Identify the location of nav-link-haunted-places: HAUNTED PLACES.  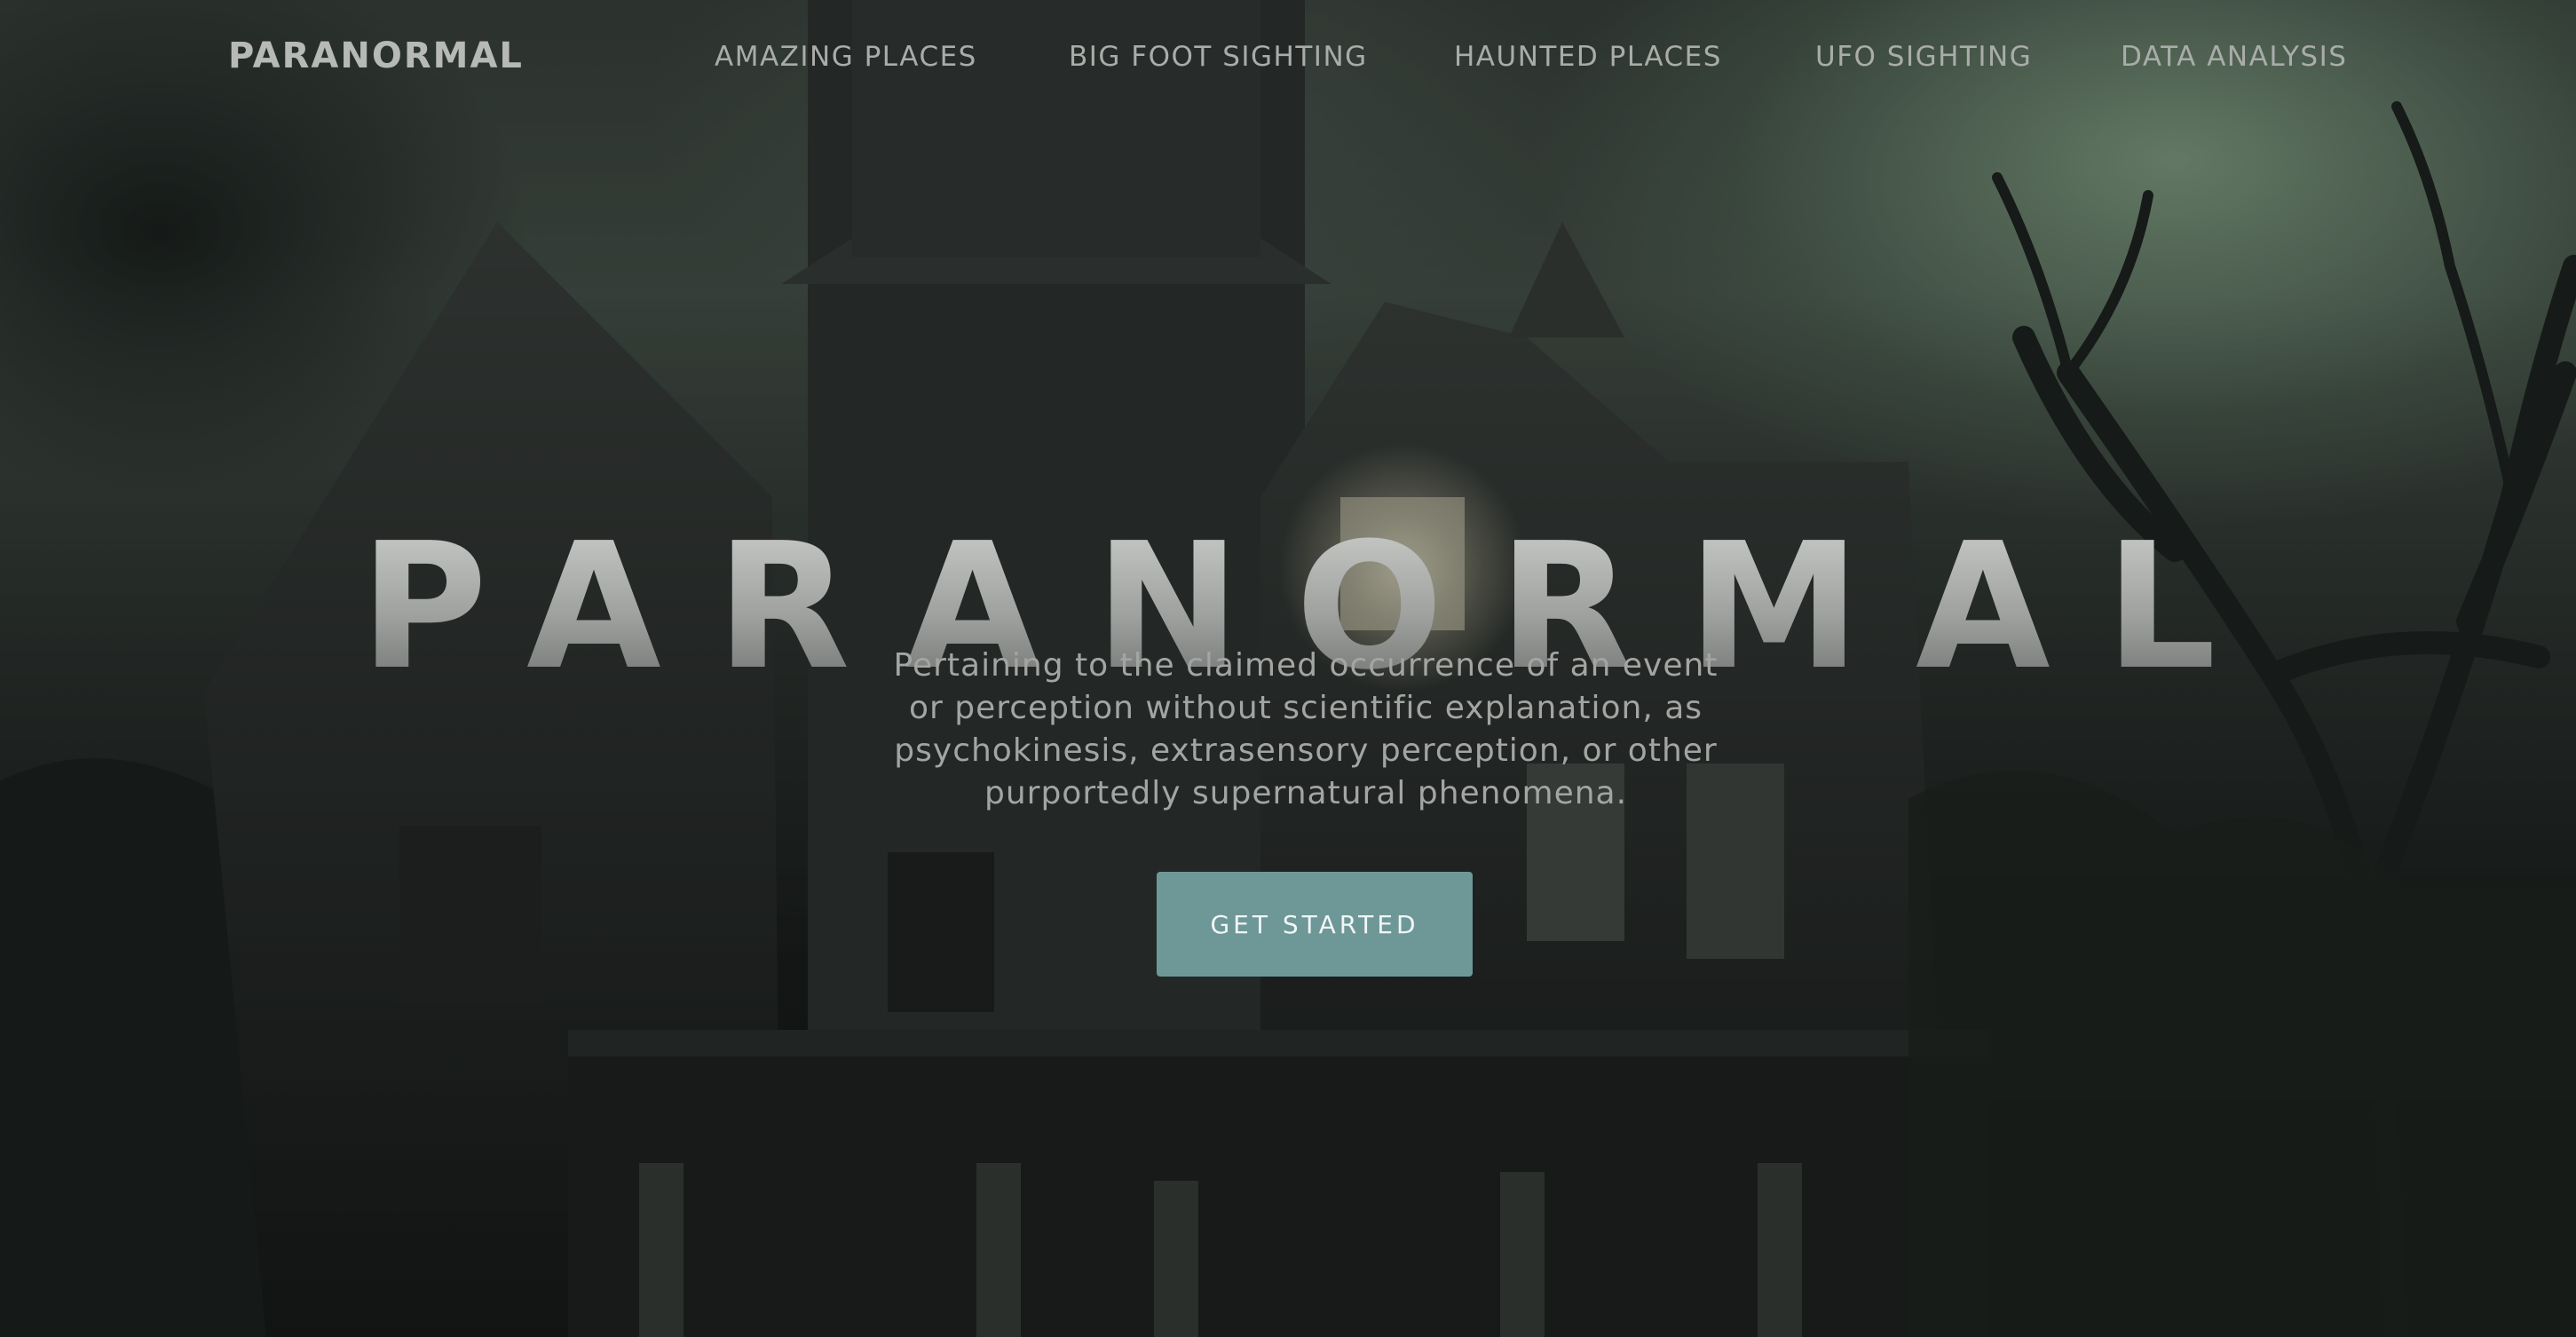
(1588, 57).